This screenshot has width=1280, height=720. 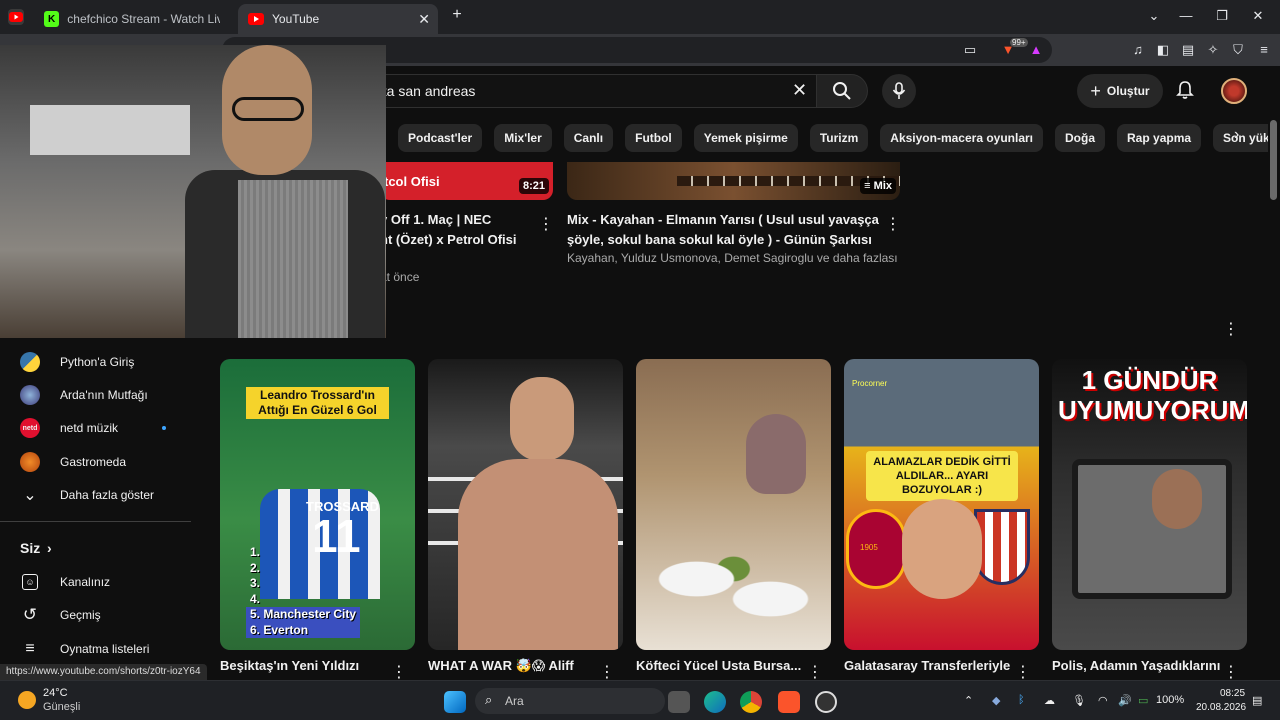 I want to click on chip: Canlı, so click(x=588, y=138).